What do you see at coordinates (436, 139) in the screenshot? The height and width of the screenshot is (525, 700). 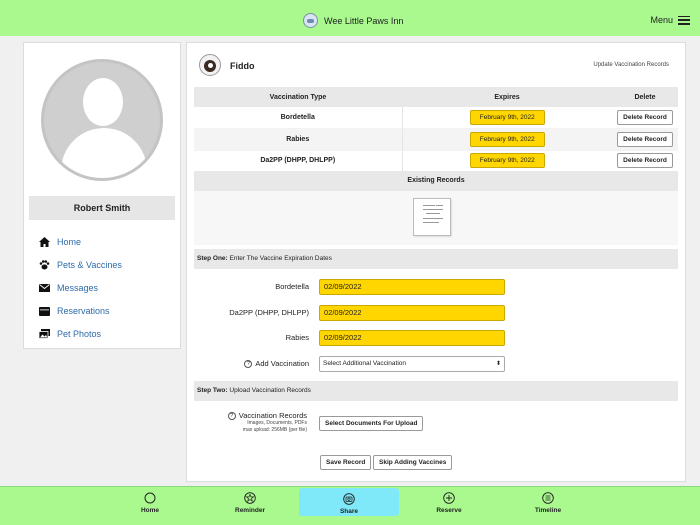 I see `table-row: Rabies February 9th, 2022 Delete Record` at bounding box center [436, 139].